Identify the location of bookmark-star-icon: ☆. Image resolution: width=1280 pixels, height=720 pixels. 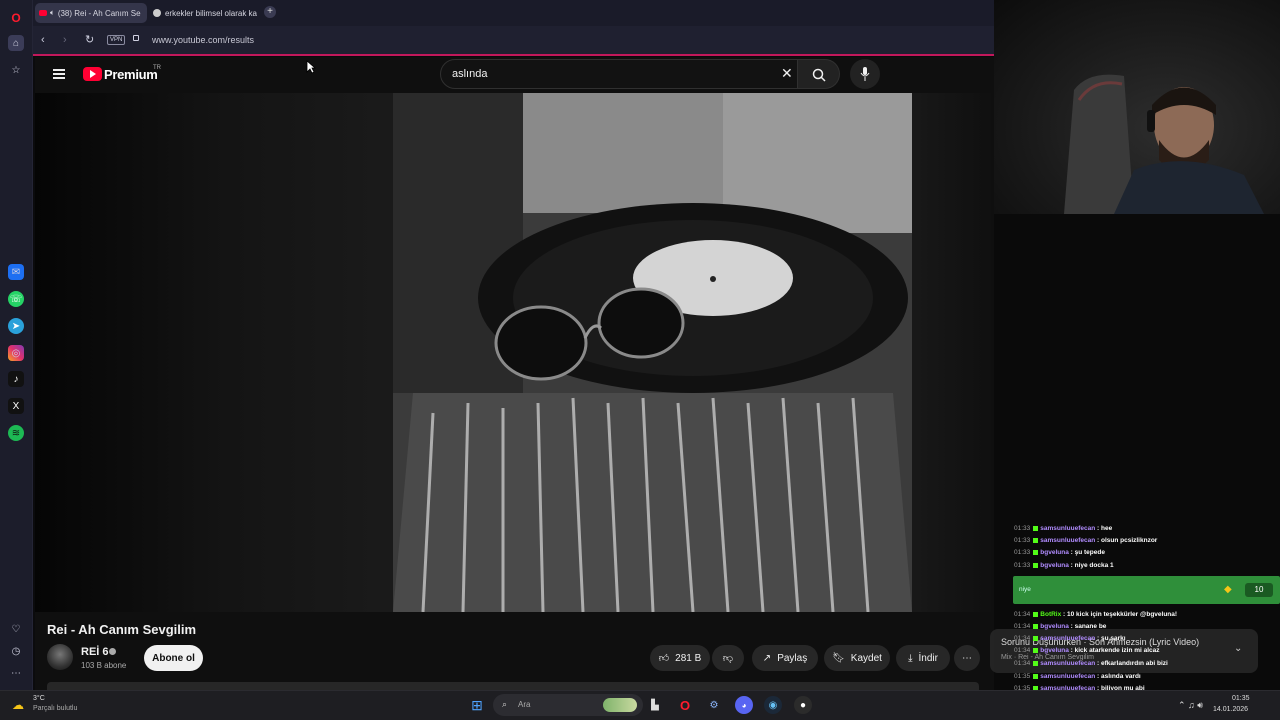
(16, 70).